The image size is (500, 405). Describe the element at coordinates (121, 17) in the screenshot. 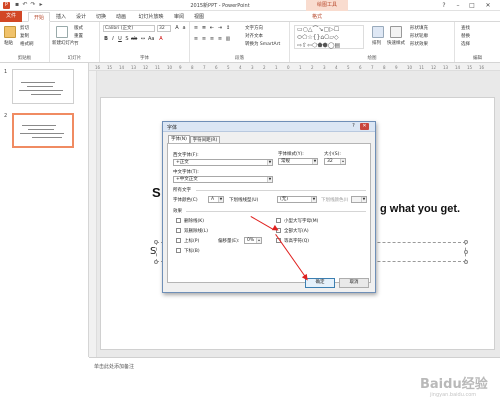

I see `tab-animations: 动画` at that location.